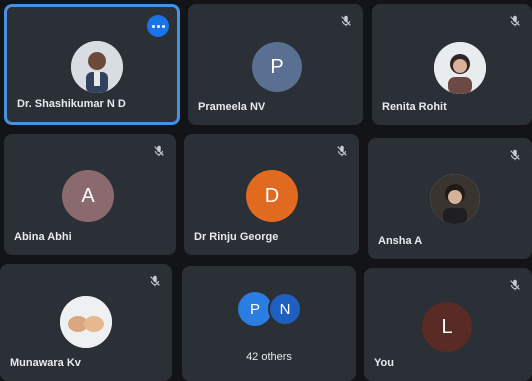 This screenshot has width=532, height=381. I want to click on participant-tile-ansha: Ansha A, so click(450, 198).